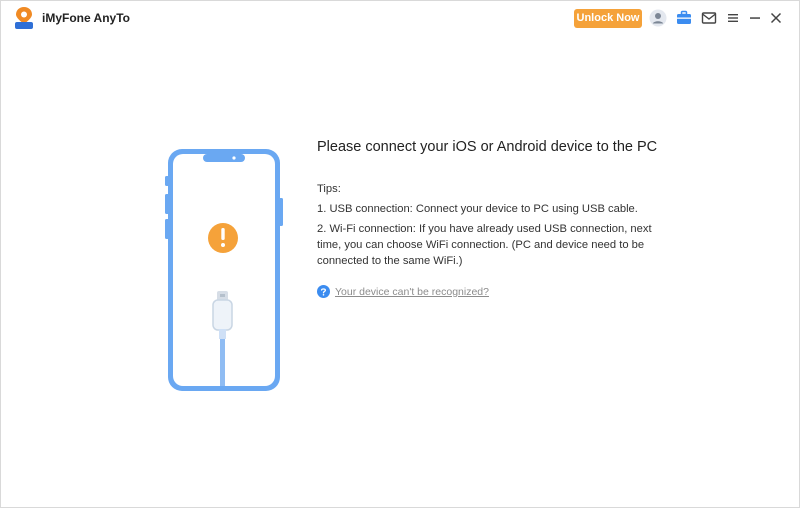 The width and height of the screenshot is (800, 508). What do you see at coordinates (412, 292) in the screenshot?
I see `device-not-recognized-link: Your device can't be recognized?` at bounding box center [412, 292].